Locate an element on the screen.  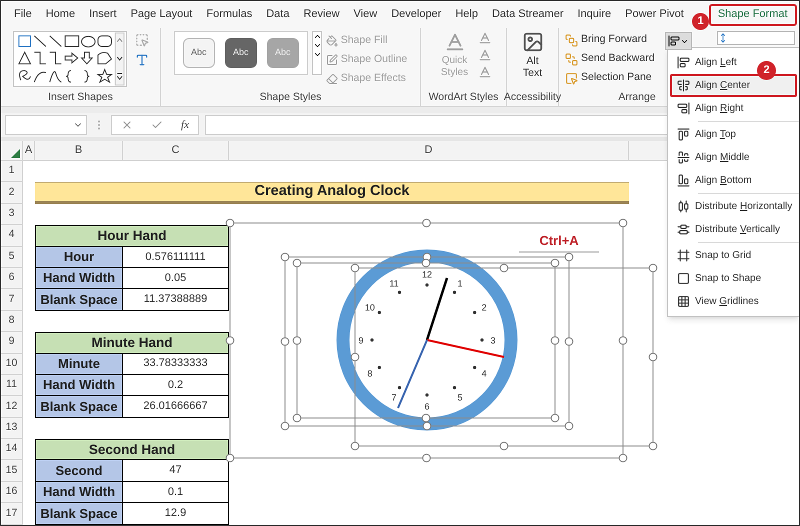
row-header: 15 is located at coordinates (12, 471).